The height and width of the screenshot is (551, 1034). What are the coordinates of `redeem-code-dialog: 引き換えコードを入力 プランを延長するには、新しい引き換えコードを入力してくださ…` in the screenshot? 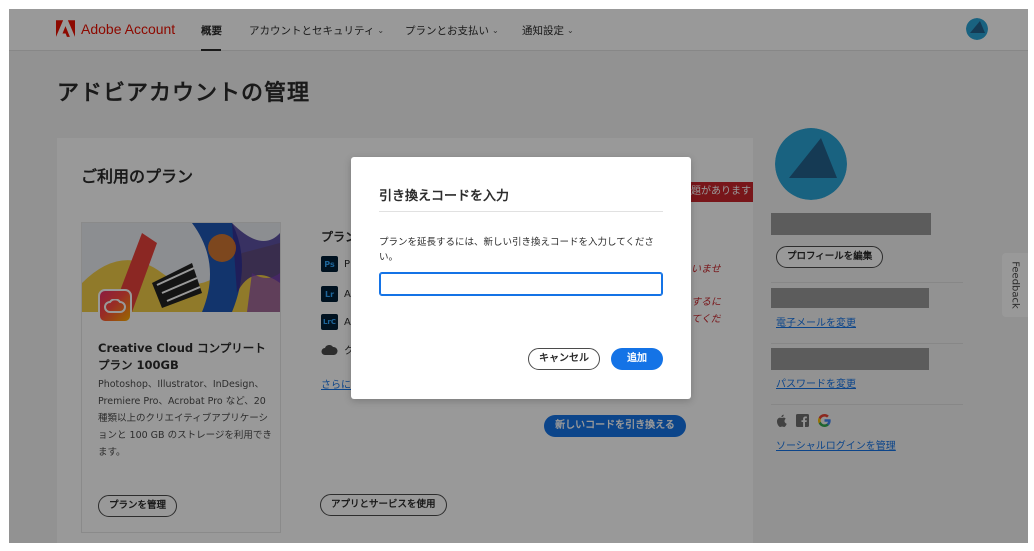 It's located at (521, 278).